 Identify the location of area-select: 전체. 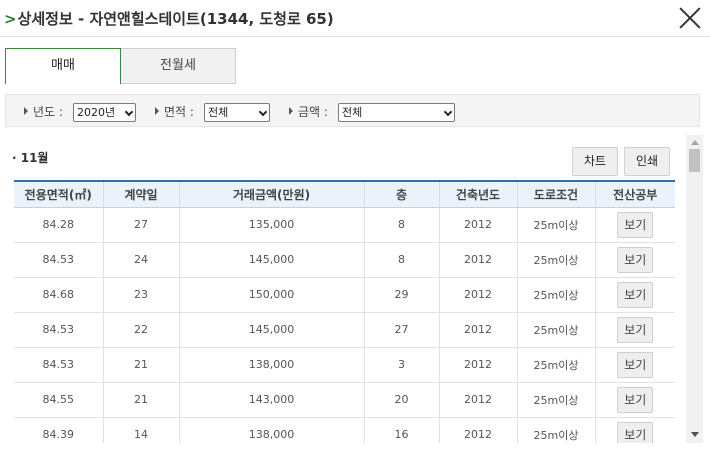
(237, 112).